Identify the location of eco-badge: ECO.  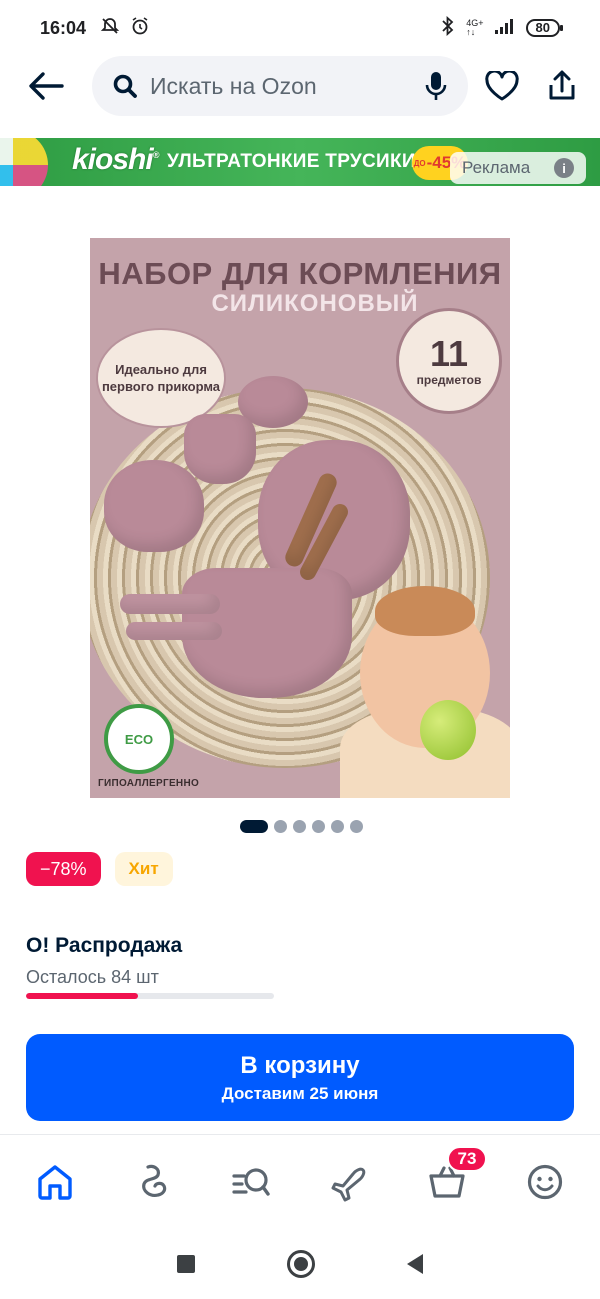
(139, 739).